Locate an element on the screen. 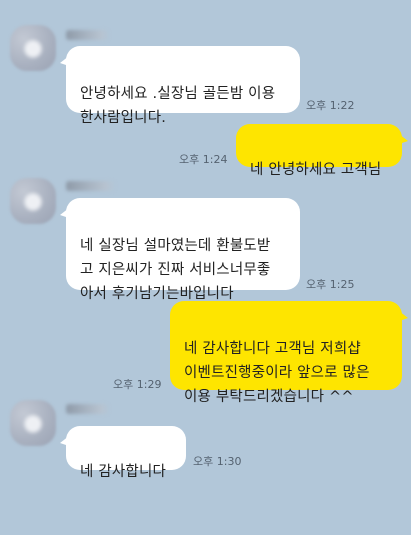  message-bubble-outgoing: 네 안녕하세요 고객님 is located at coordinates (322, 151).